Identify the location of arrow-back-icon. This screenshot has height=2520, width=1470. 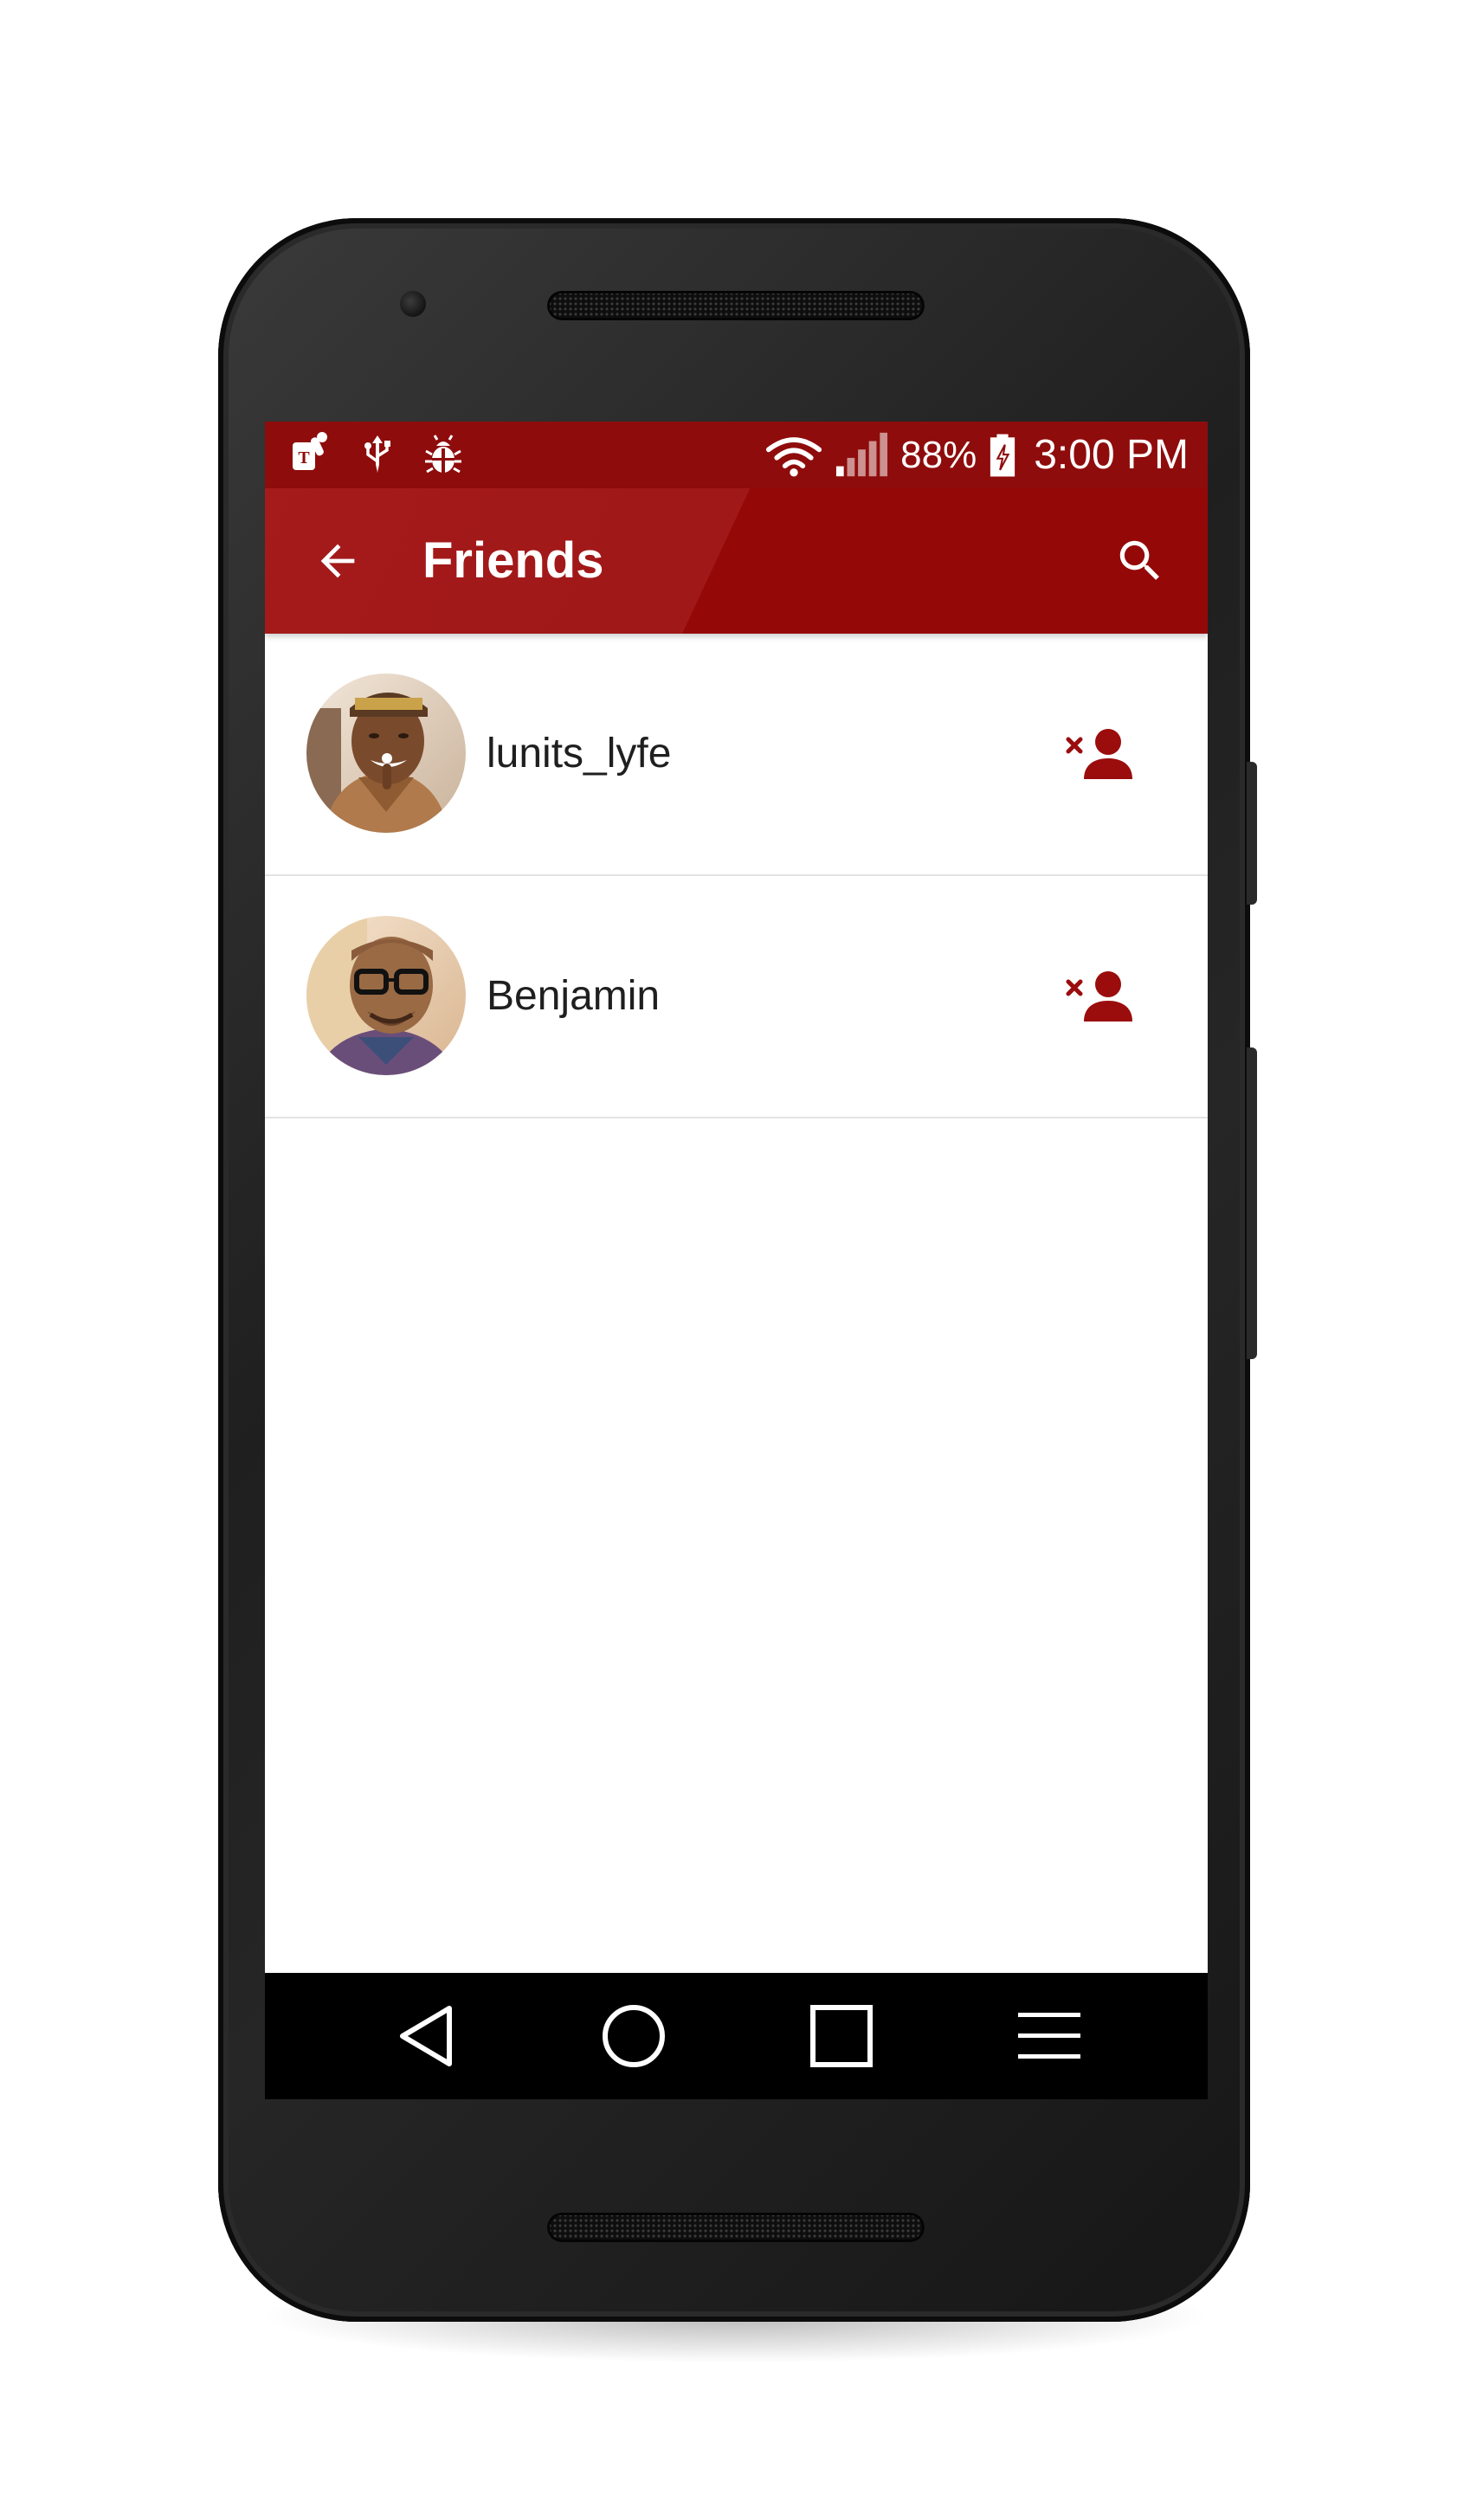
(338, 561).